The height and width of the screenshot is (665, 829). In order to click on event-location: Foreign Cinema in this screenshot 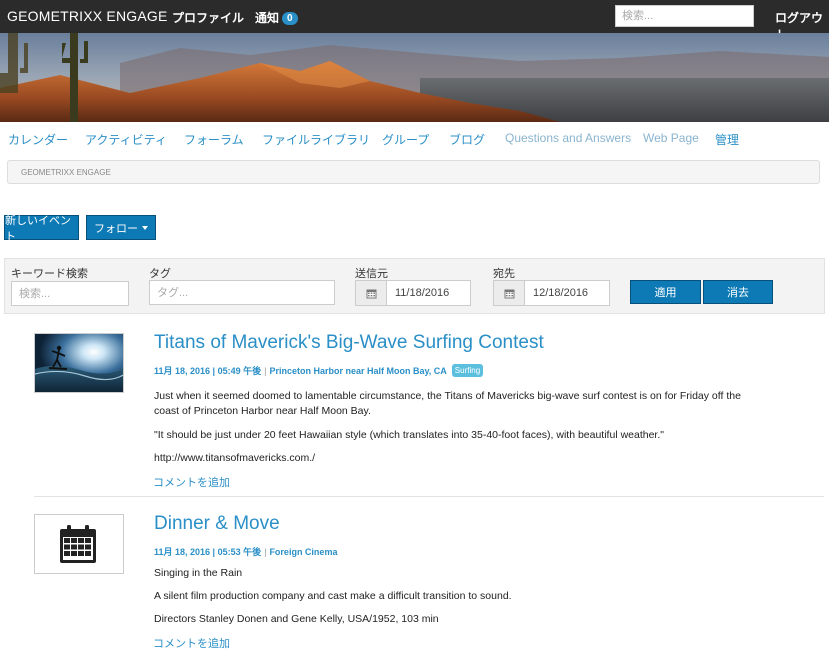, I will do `click(303, 552)`.